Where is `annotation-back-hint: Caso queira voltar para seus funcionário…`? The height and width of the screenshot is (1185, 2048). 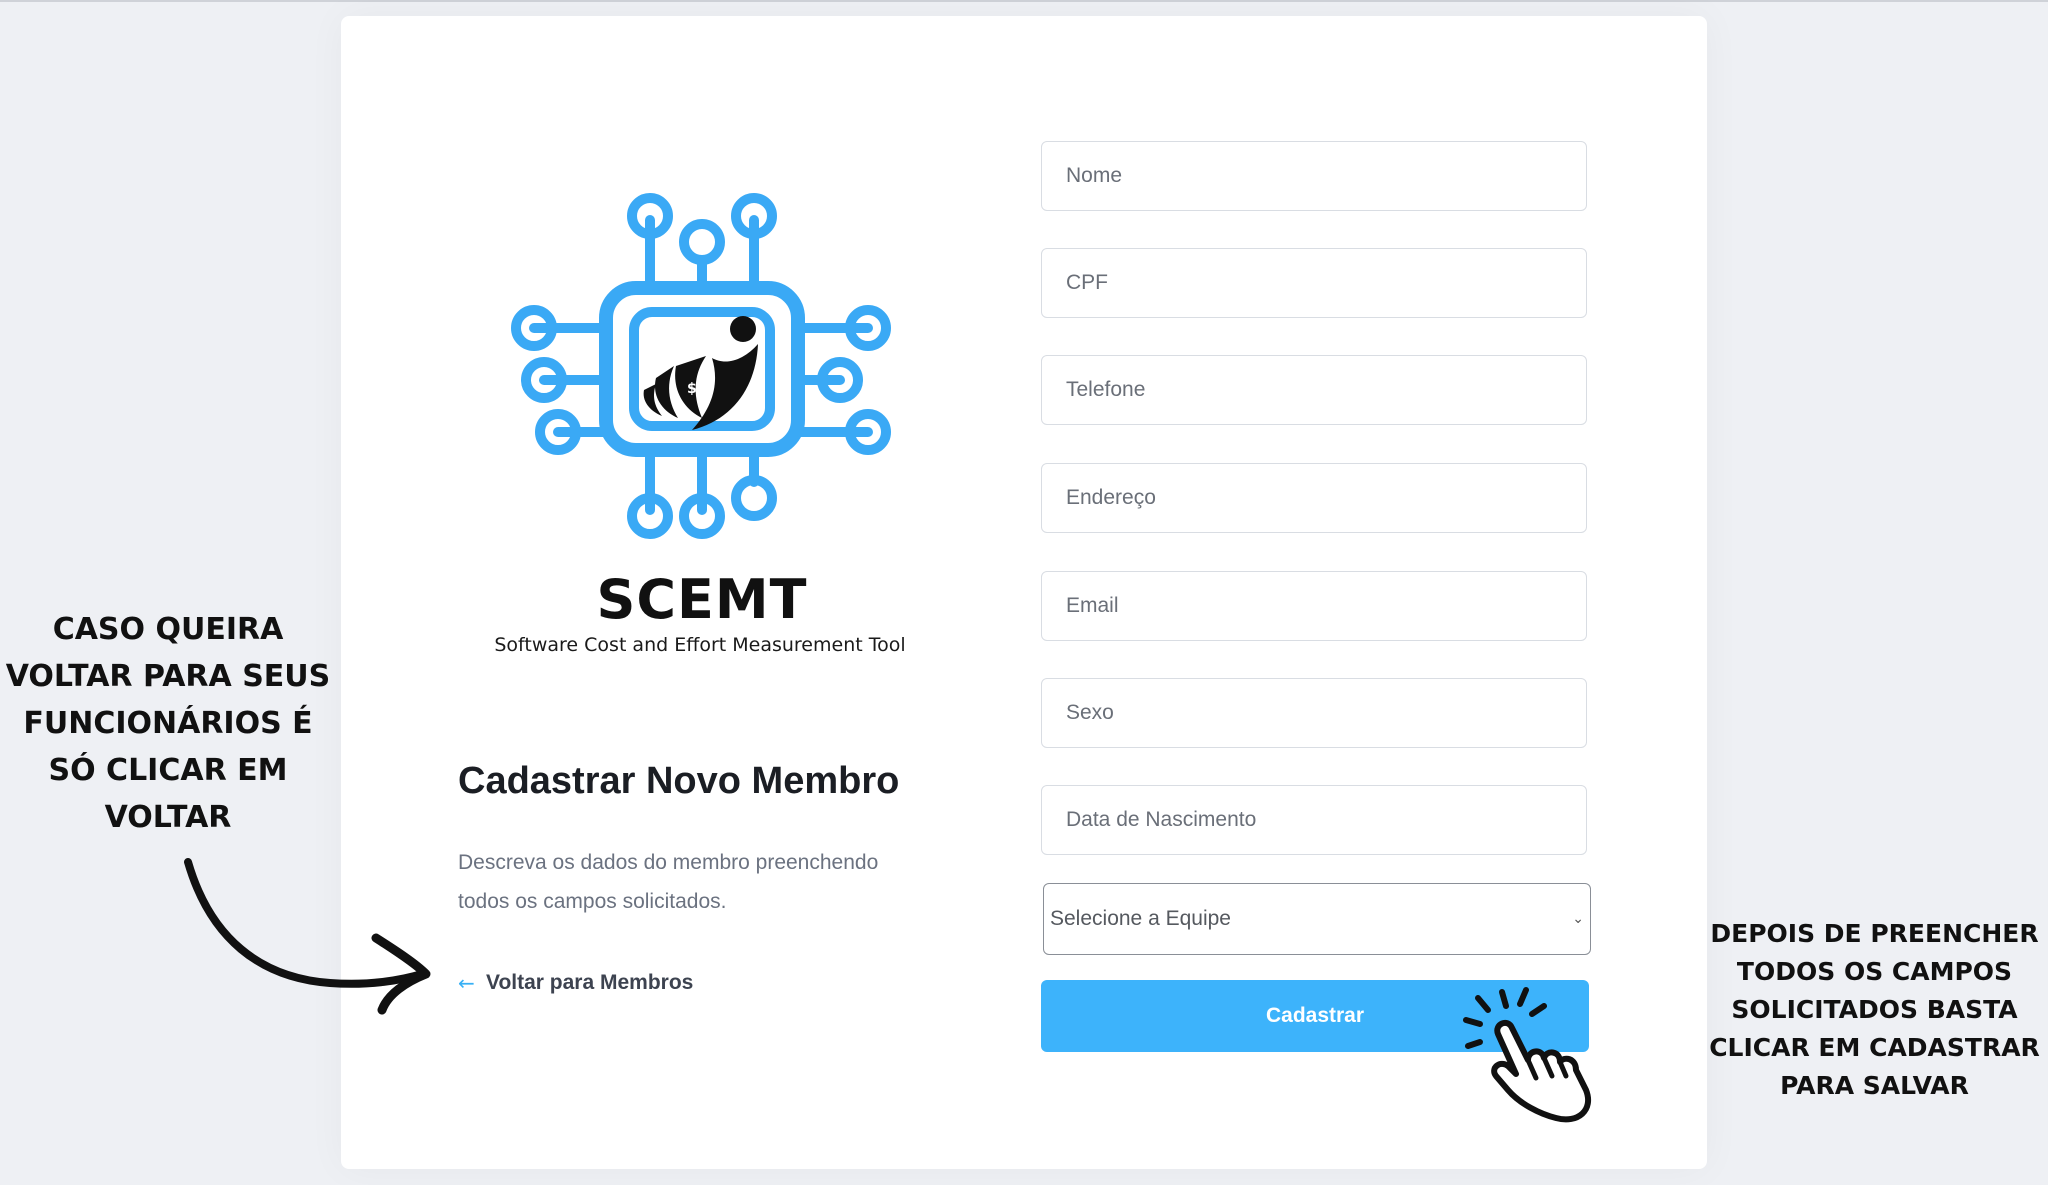
annotation-back-hint: Caso queira voltar para seus funcionário… is located at coordinates (168, 723).